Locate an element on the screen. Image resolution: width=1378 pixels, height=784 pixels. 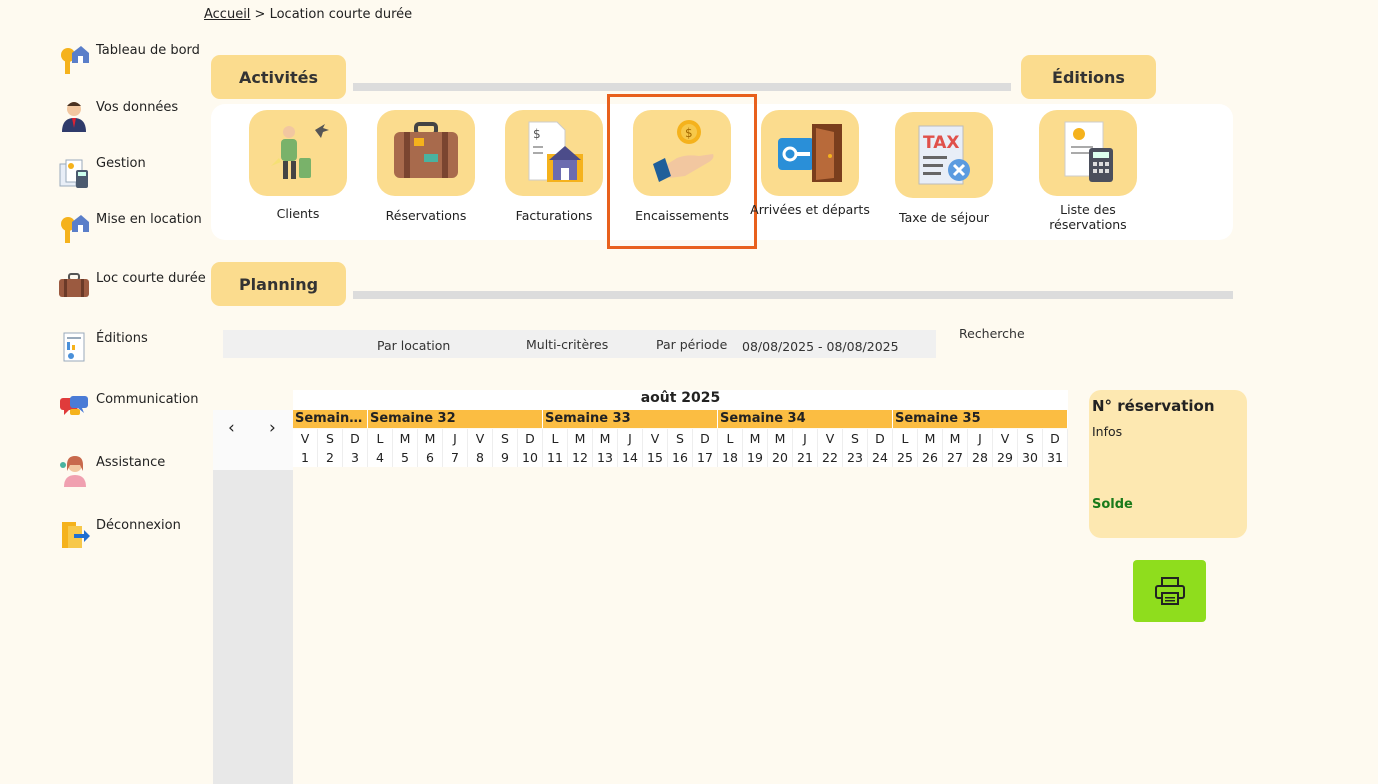
printer-icon is located at coordinates (1169, 591).